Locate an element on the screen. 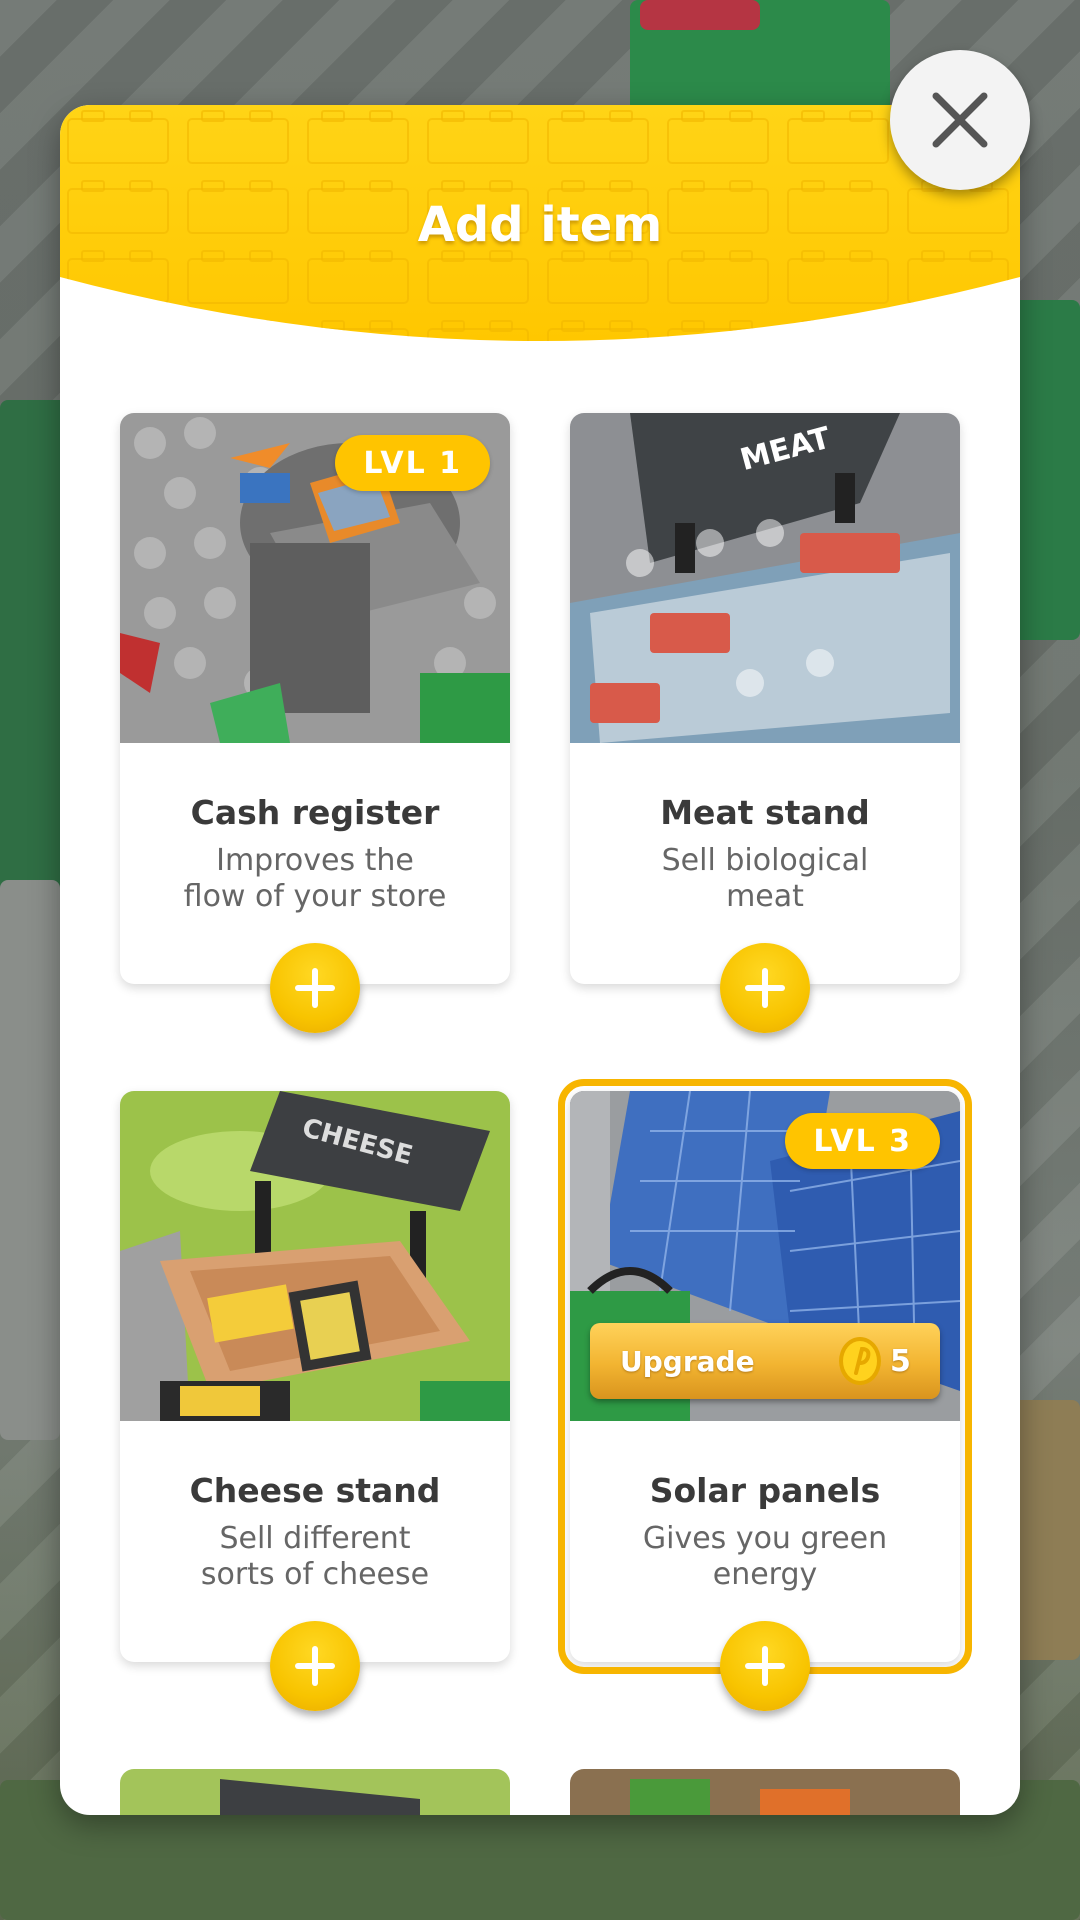  add-meat-stand-button is located at coordinates (765, 988).